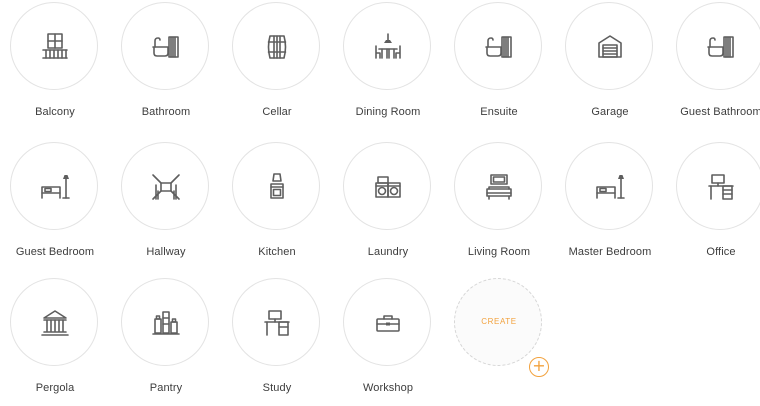 The image size is (760, 406). I want to click on room-tile-study: Study, so click(277, 341).